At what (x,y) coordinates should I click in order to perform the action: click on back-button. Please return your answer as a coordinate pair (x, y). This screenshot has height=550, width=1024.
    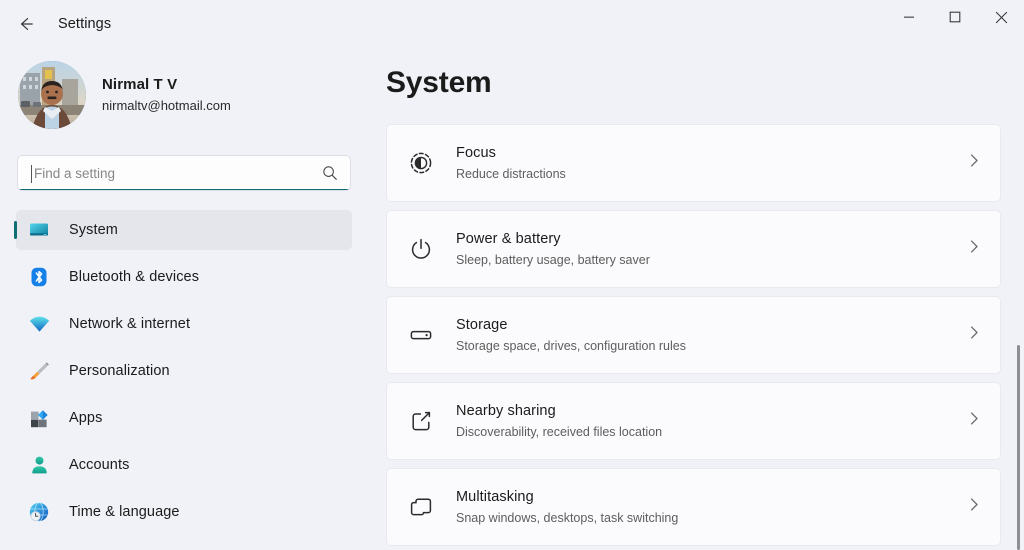
    Looking at the image, I should click on (26, 24).